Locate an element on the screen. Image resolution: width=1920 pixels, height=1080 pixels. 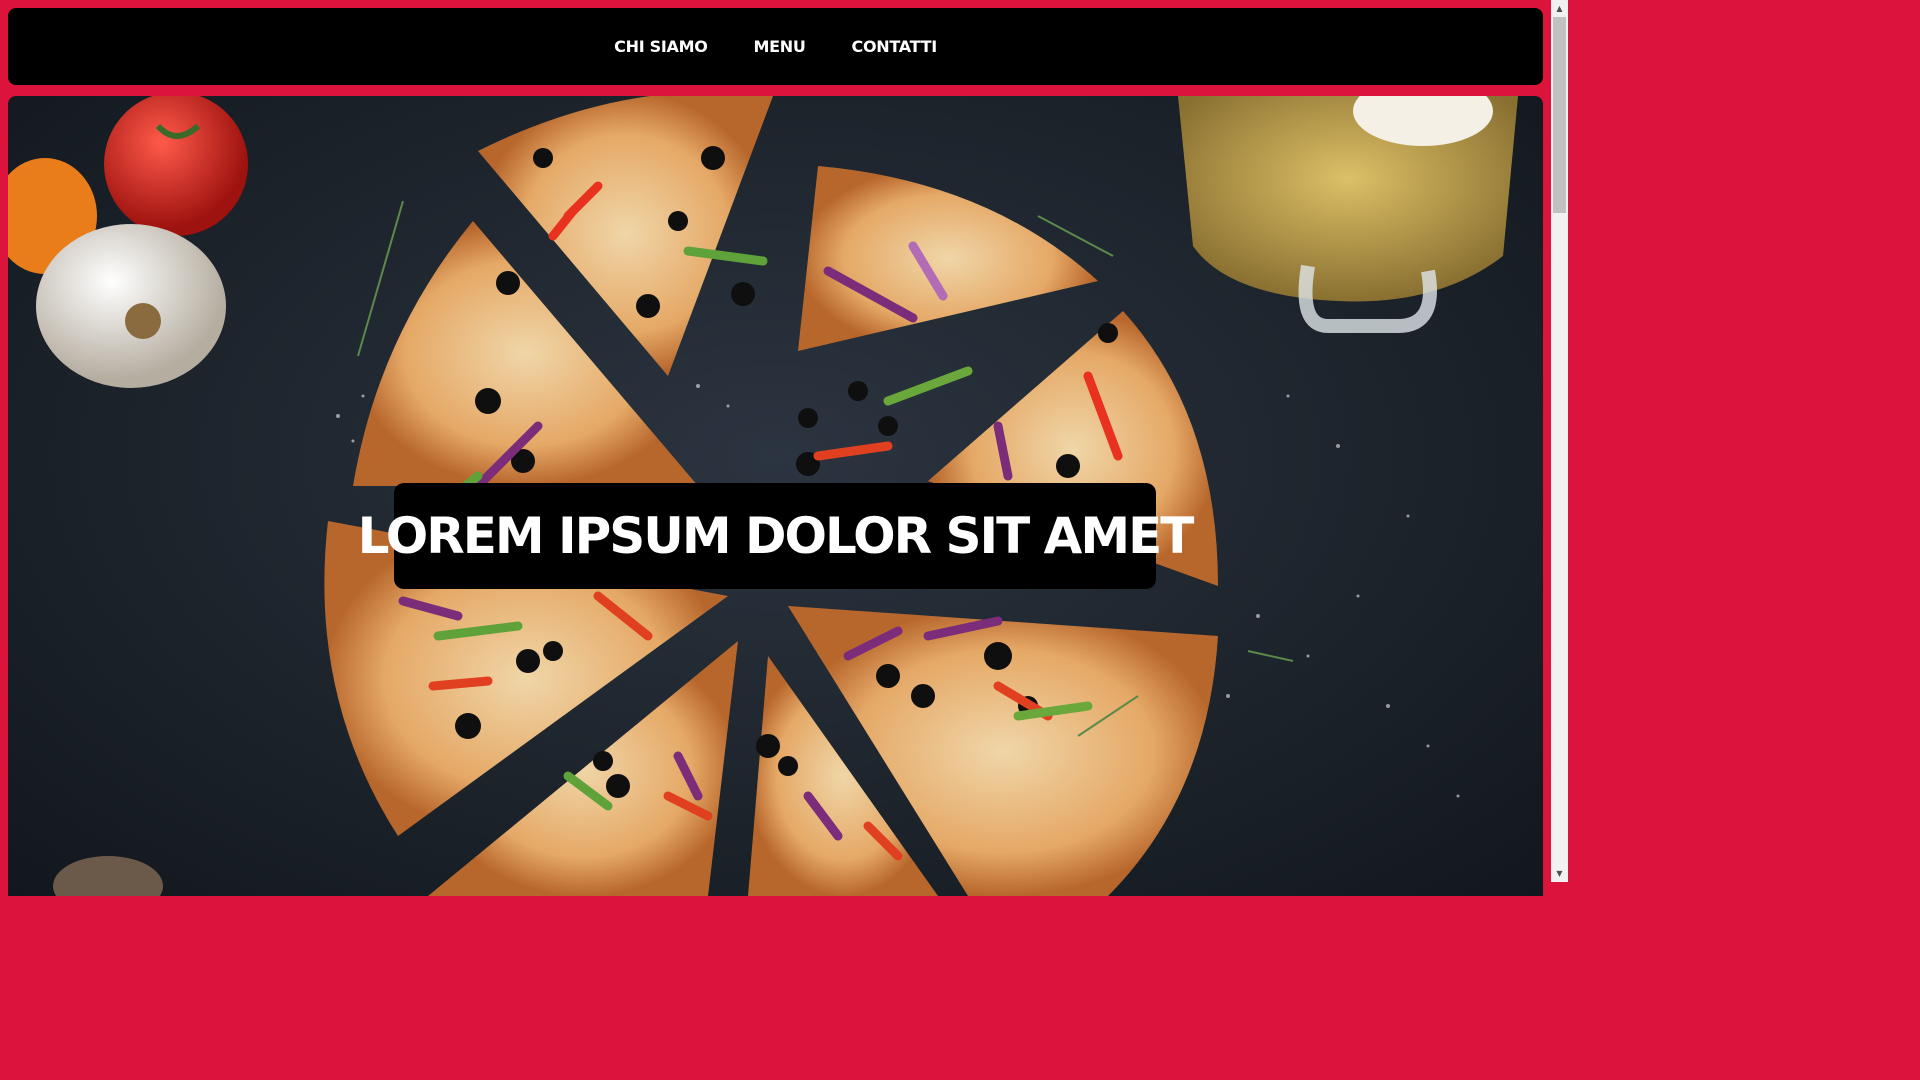
hero-title-box: LOREM IPSUM DOLOR SIT AMET is located at coordinates (776, 536).